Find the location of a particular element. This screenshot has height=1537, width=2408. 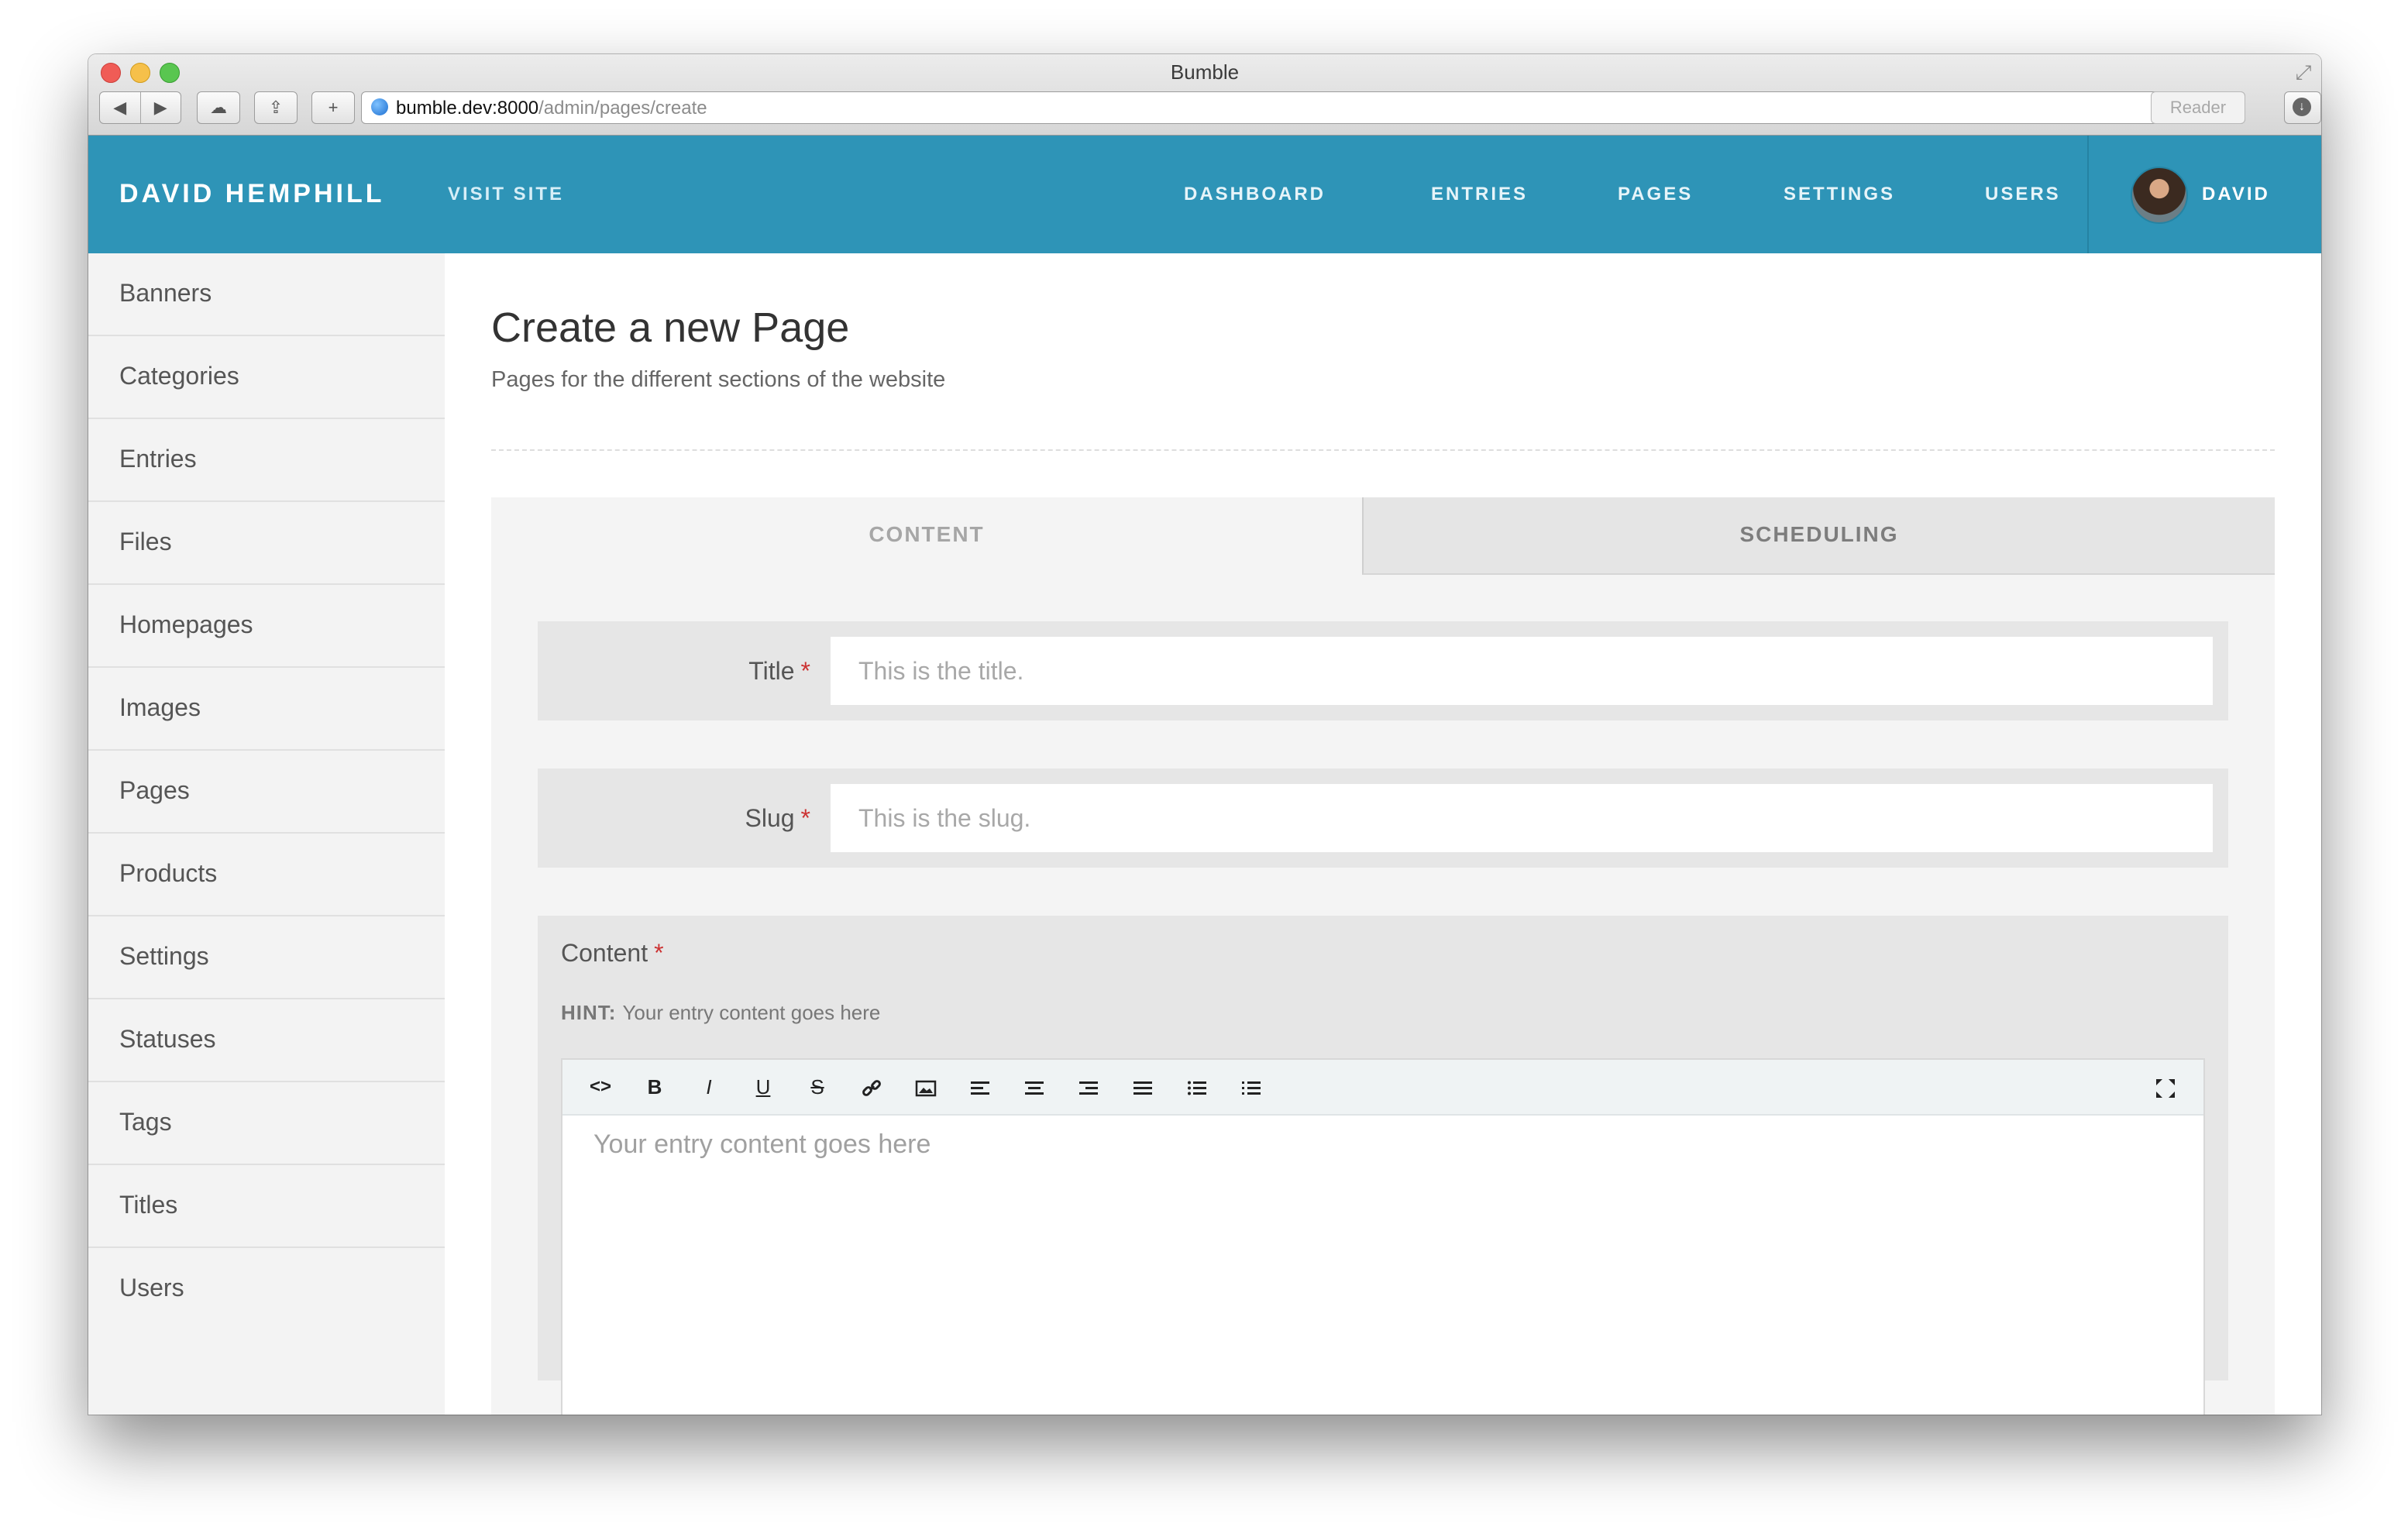

title-input is located at coordinates (1522, 671).